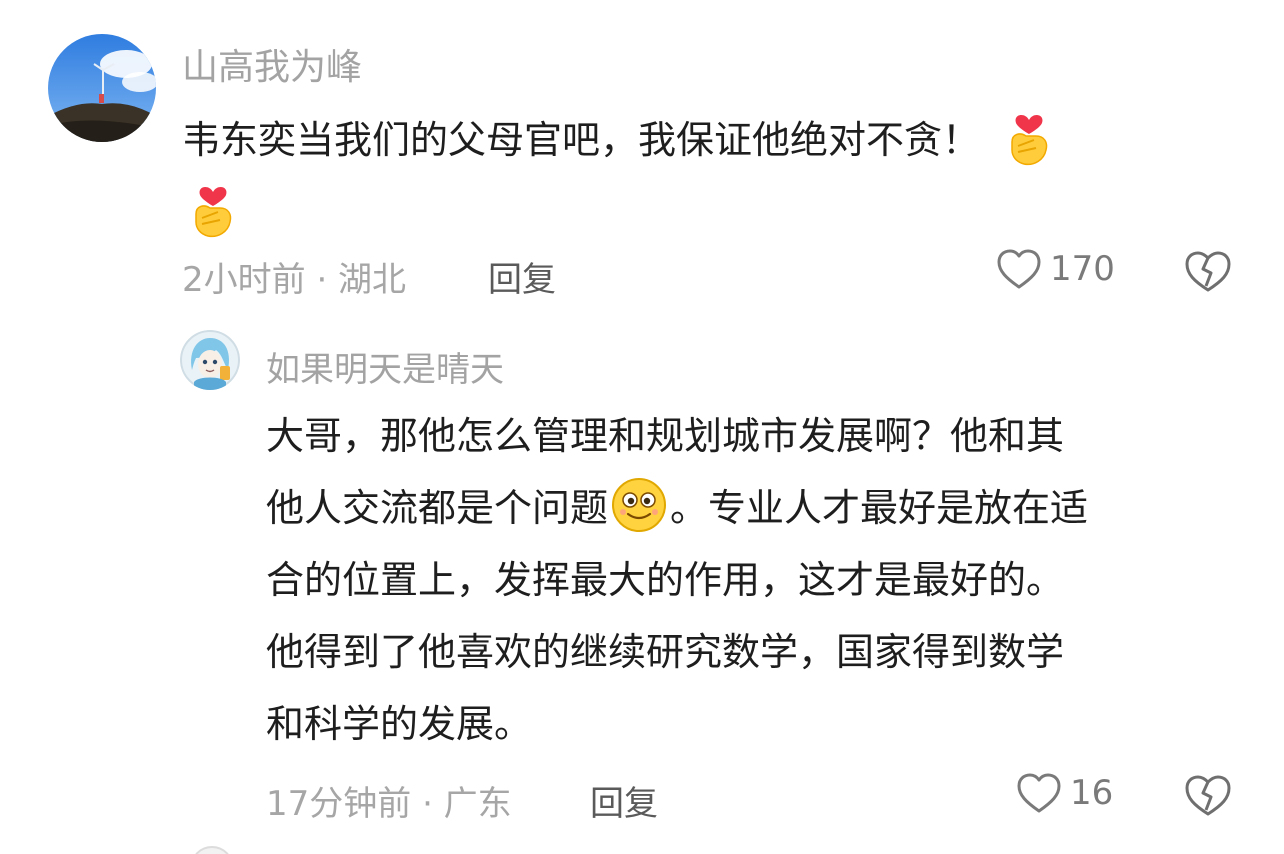  Describe the element at coordinates (639, 508) in the screenshot. I see `smiling-face-icon` at that location.